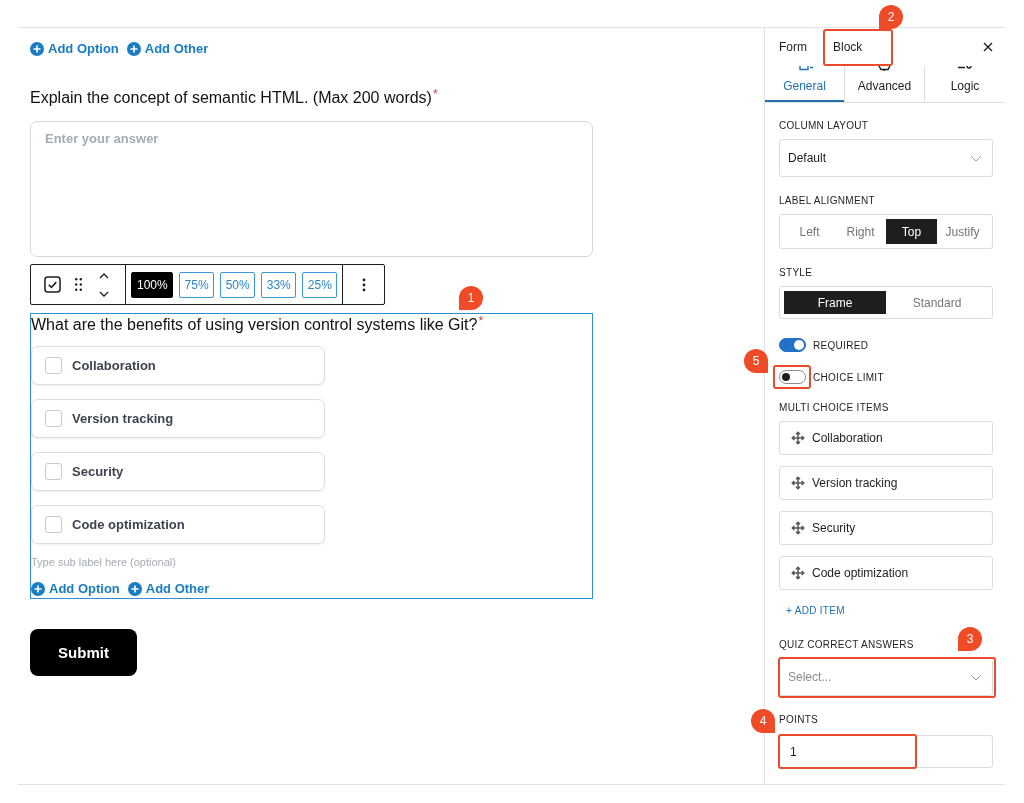  I want to click on width-button: 50%, so click(237, 284).